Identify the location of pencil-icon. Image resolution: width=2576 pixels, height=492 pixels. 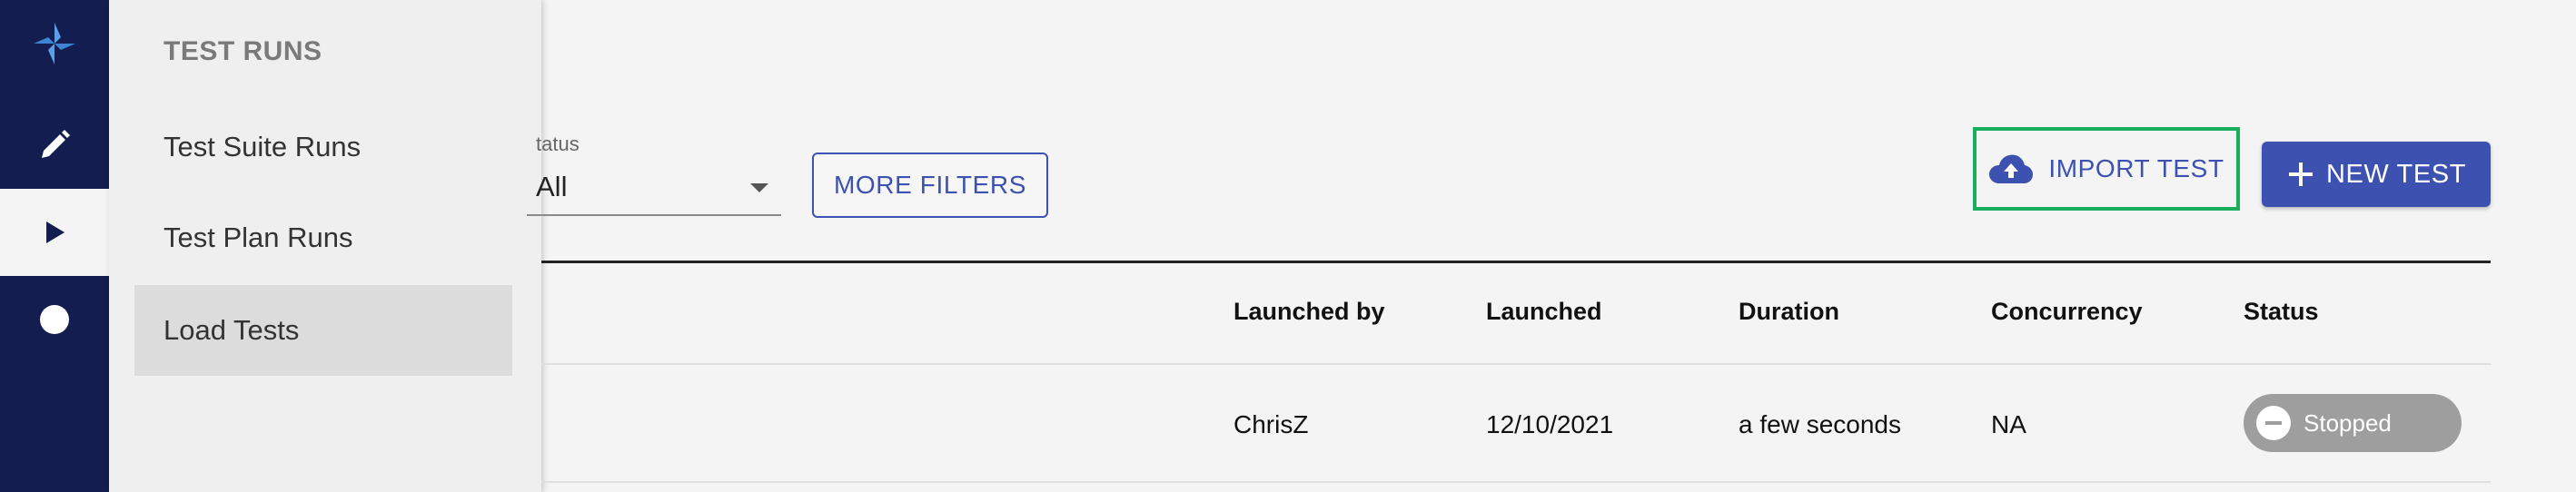
(56, 144).